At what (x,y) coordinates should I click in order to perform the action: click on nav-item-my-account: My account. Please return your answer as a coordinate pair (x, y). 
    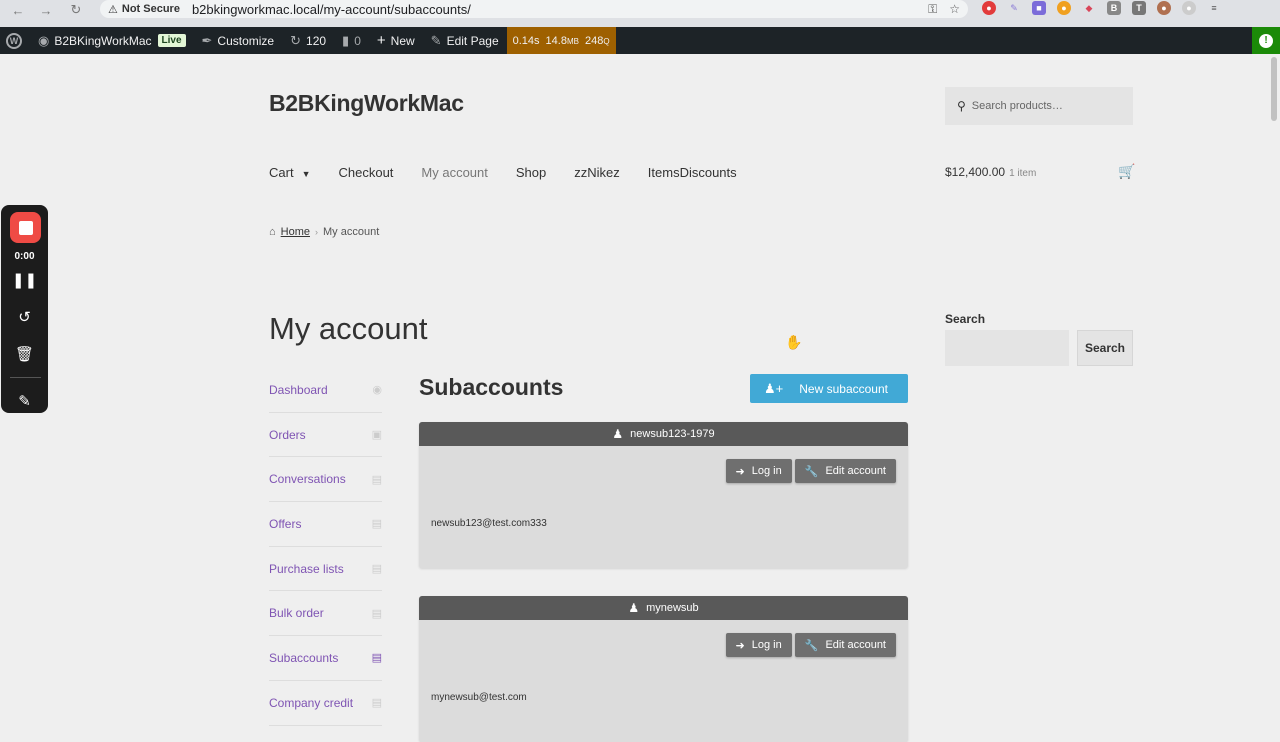
    Looking at the image, I should click on (454, 172).